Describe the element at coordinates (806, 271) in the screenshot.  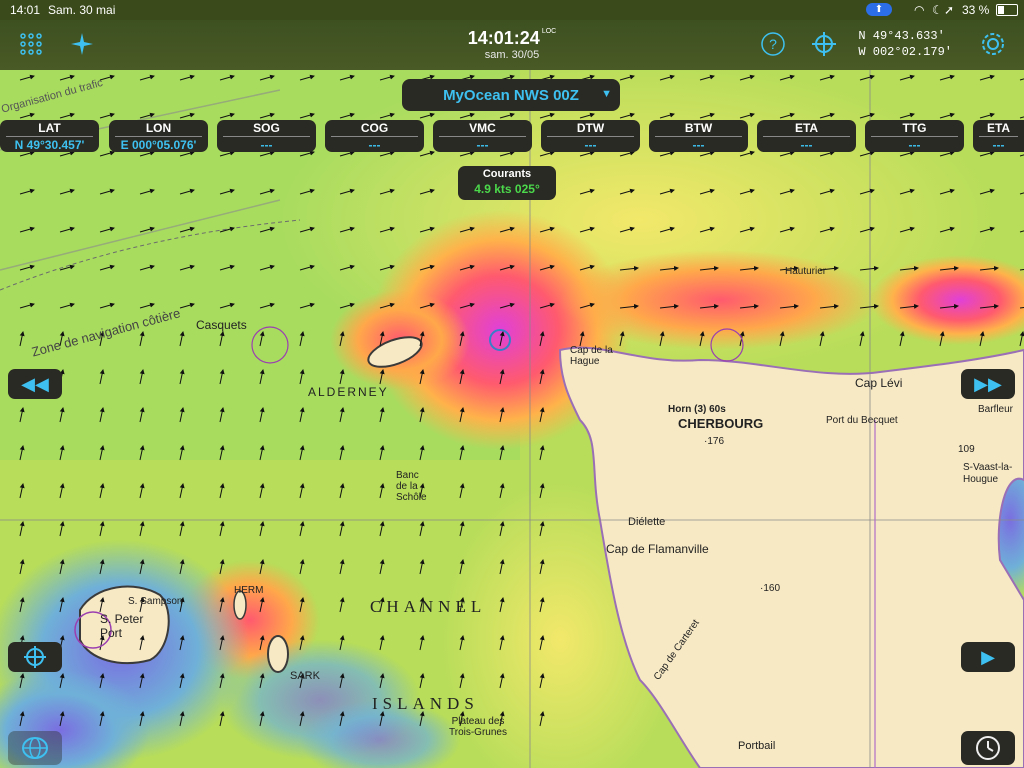
I see `label-hauturier: Hauturier` at that location.